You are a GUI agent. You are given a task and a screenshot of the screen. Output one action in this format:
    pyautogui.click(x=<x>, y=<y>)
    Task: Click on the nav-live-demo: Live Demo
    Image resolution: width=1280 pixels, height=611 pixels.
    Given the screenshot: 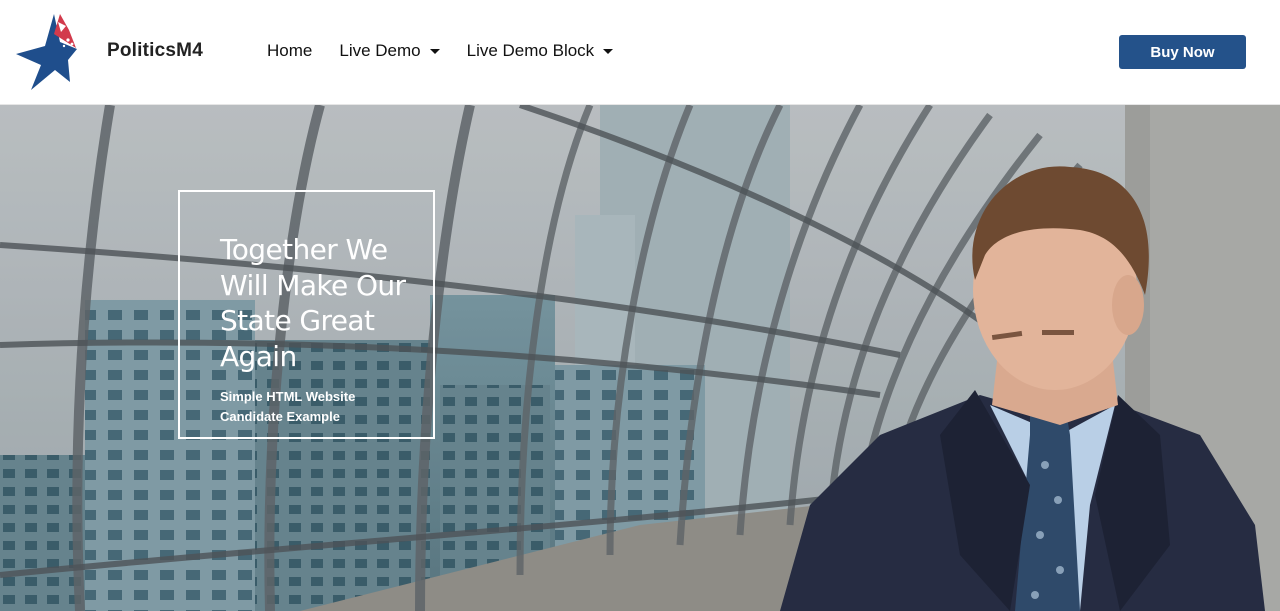 What is the action you would take?
    pyautogui.click(x=389, y=51)
    